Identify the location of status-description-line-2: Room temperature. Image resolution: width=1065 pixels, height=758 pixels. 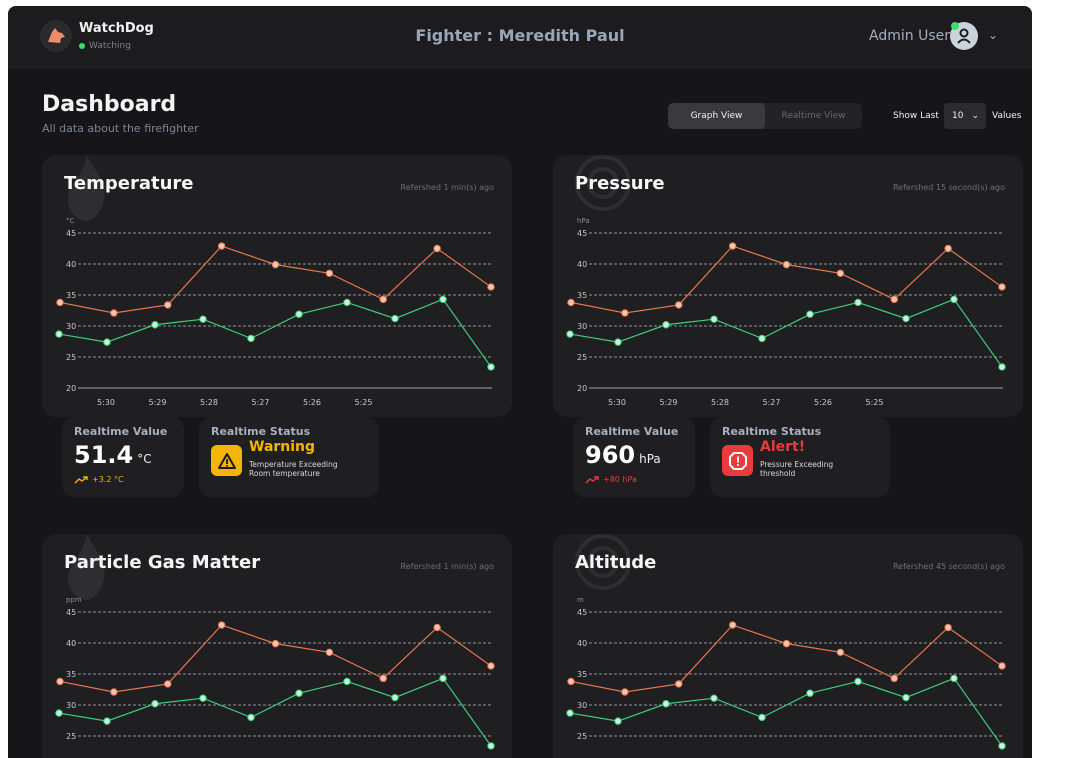
(284, 473).